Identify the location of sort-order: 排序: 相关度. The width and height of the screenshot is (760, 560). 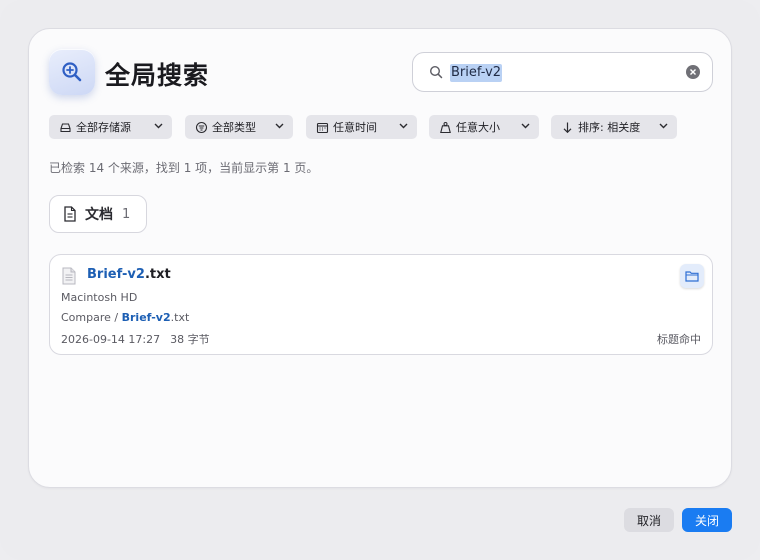
(614, 127).